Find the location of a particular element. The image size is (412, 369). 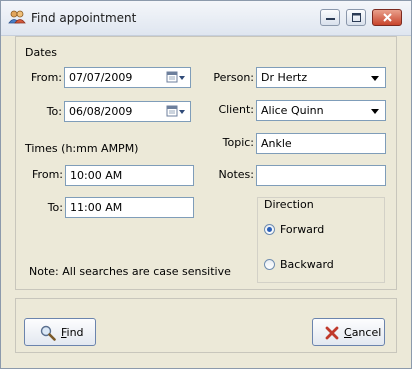

case-sensitive-note: Note: All searches are case sensitive is located at coordinates (130, 271).